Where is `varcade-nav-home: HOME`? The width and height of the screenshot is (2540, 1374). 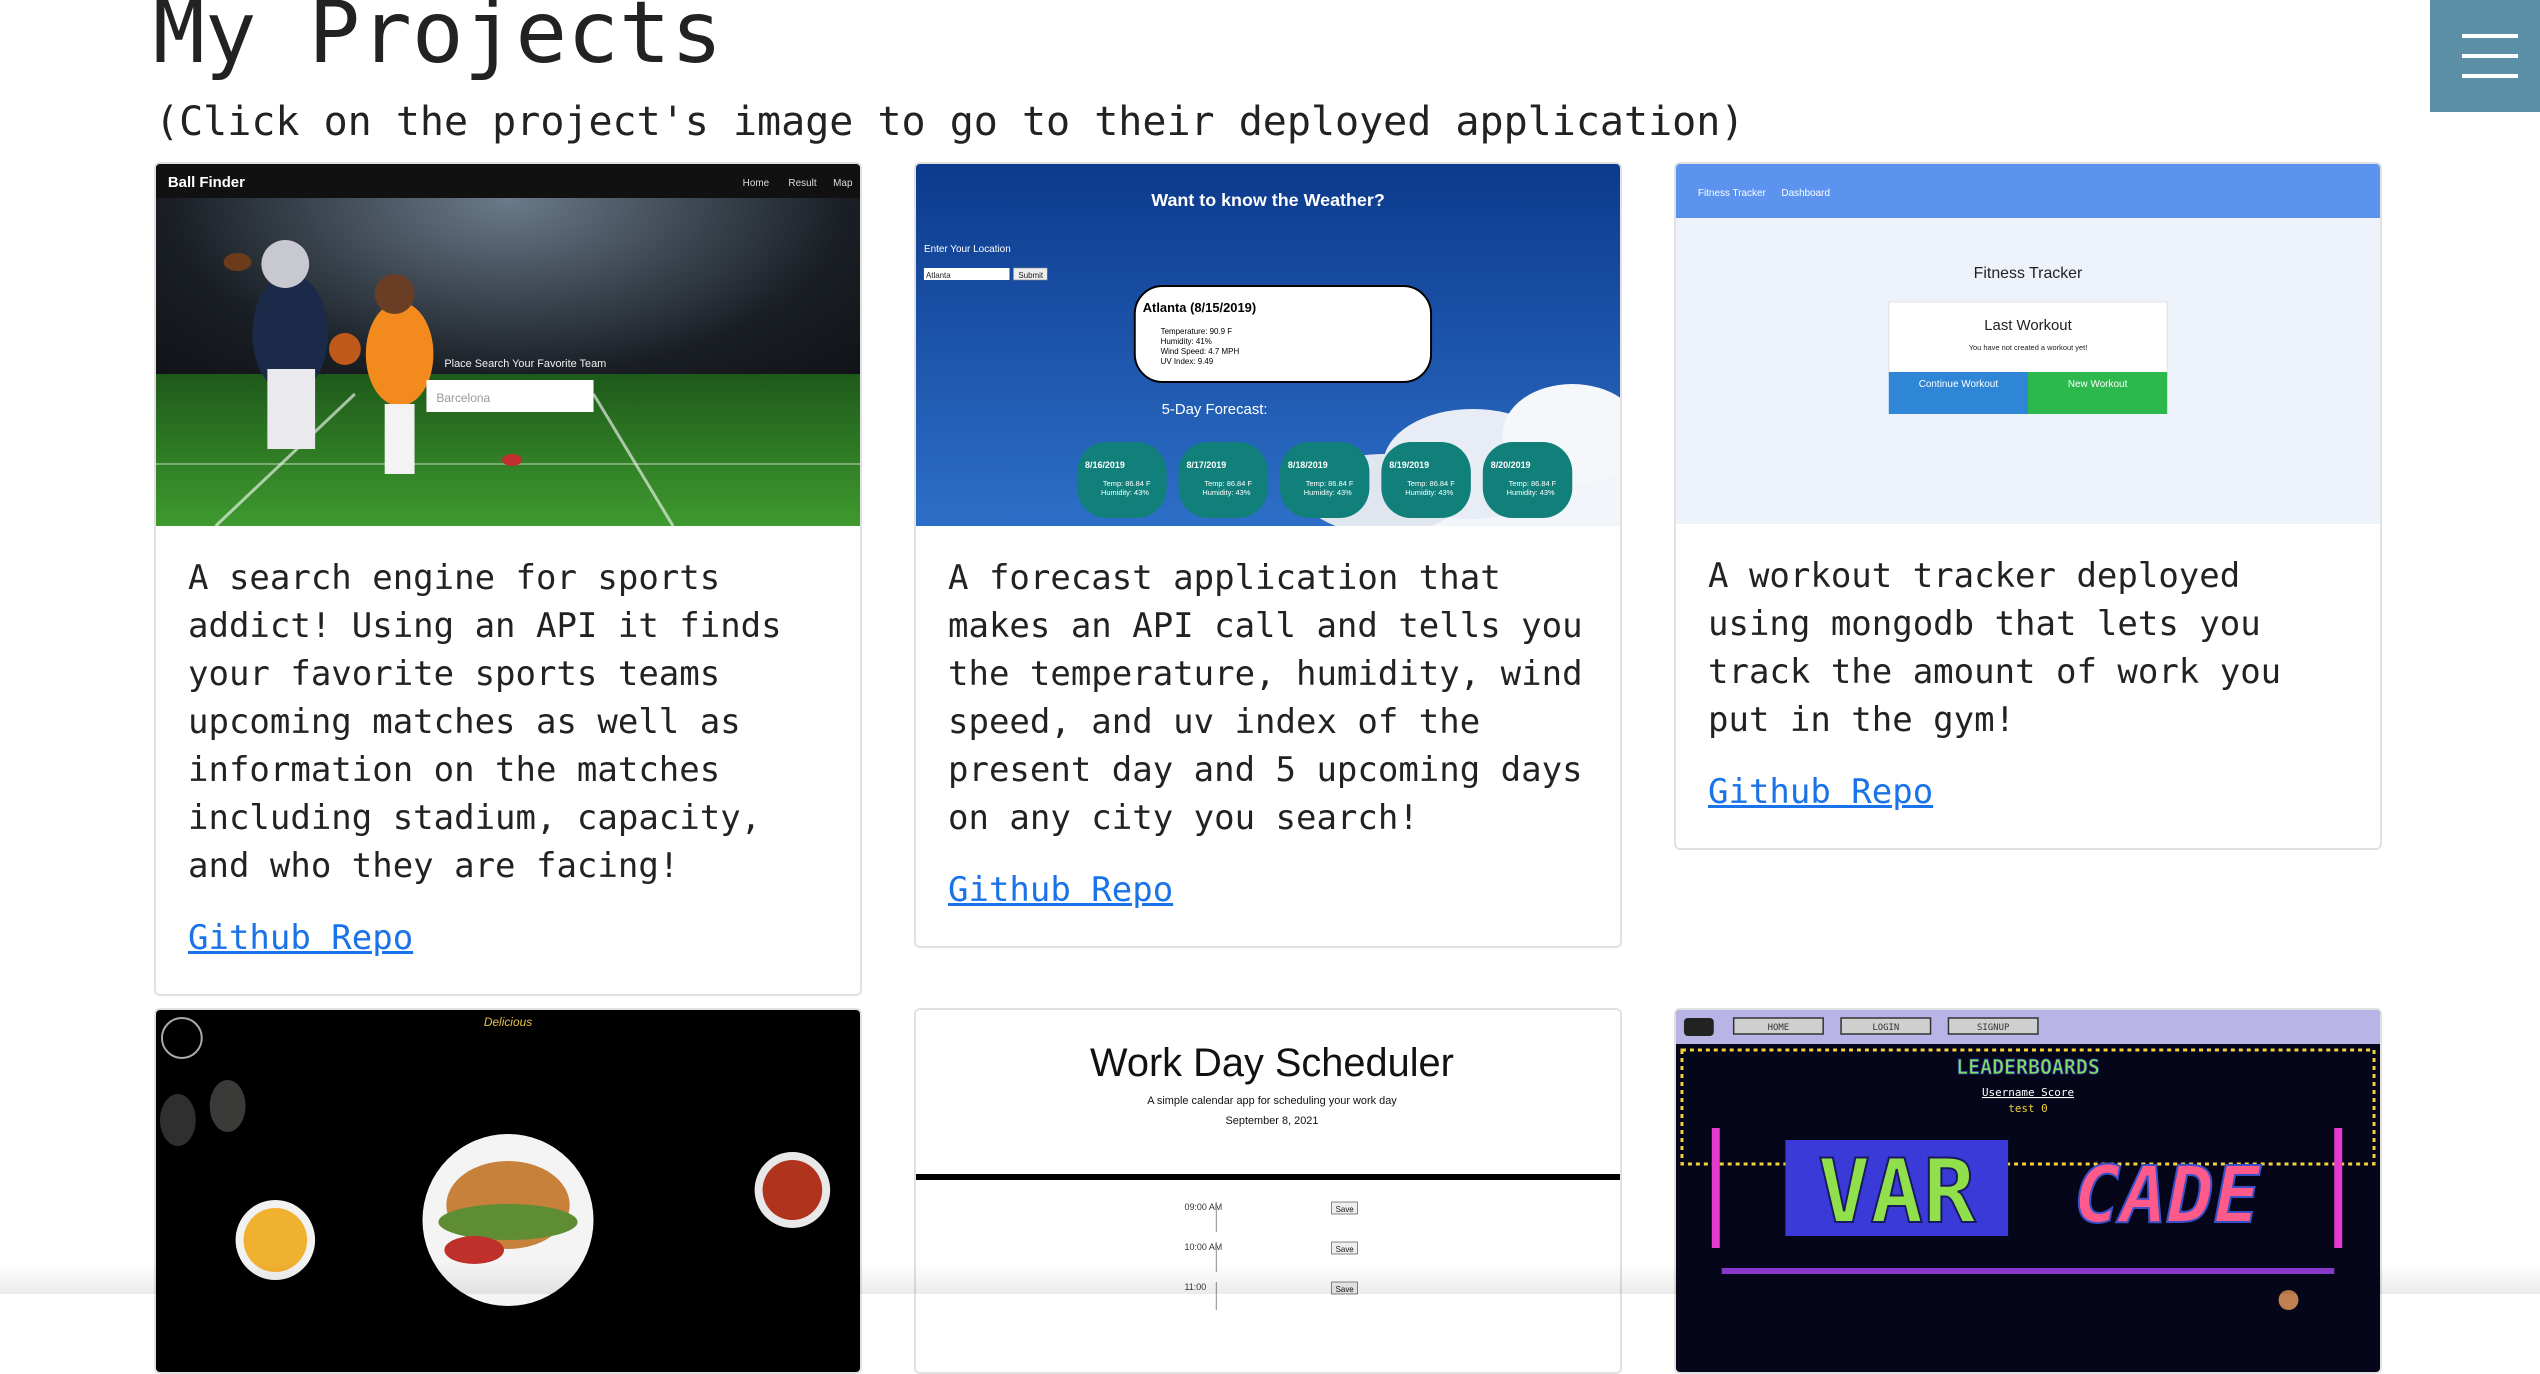
varcade-nav-home: HOME is located at coordinates (1779, 1028).